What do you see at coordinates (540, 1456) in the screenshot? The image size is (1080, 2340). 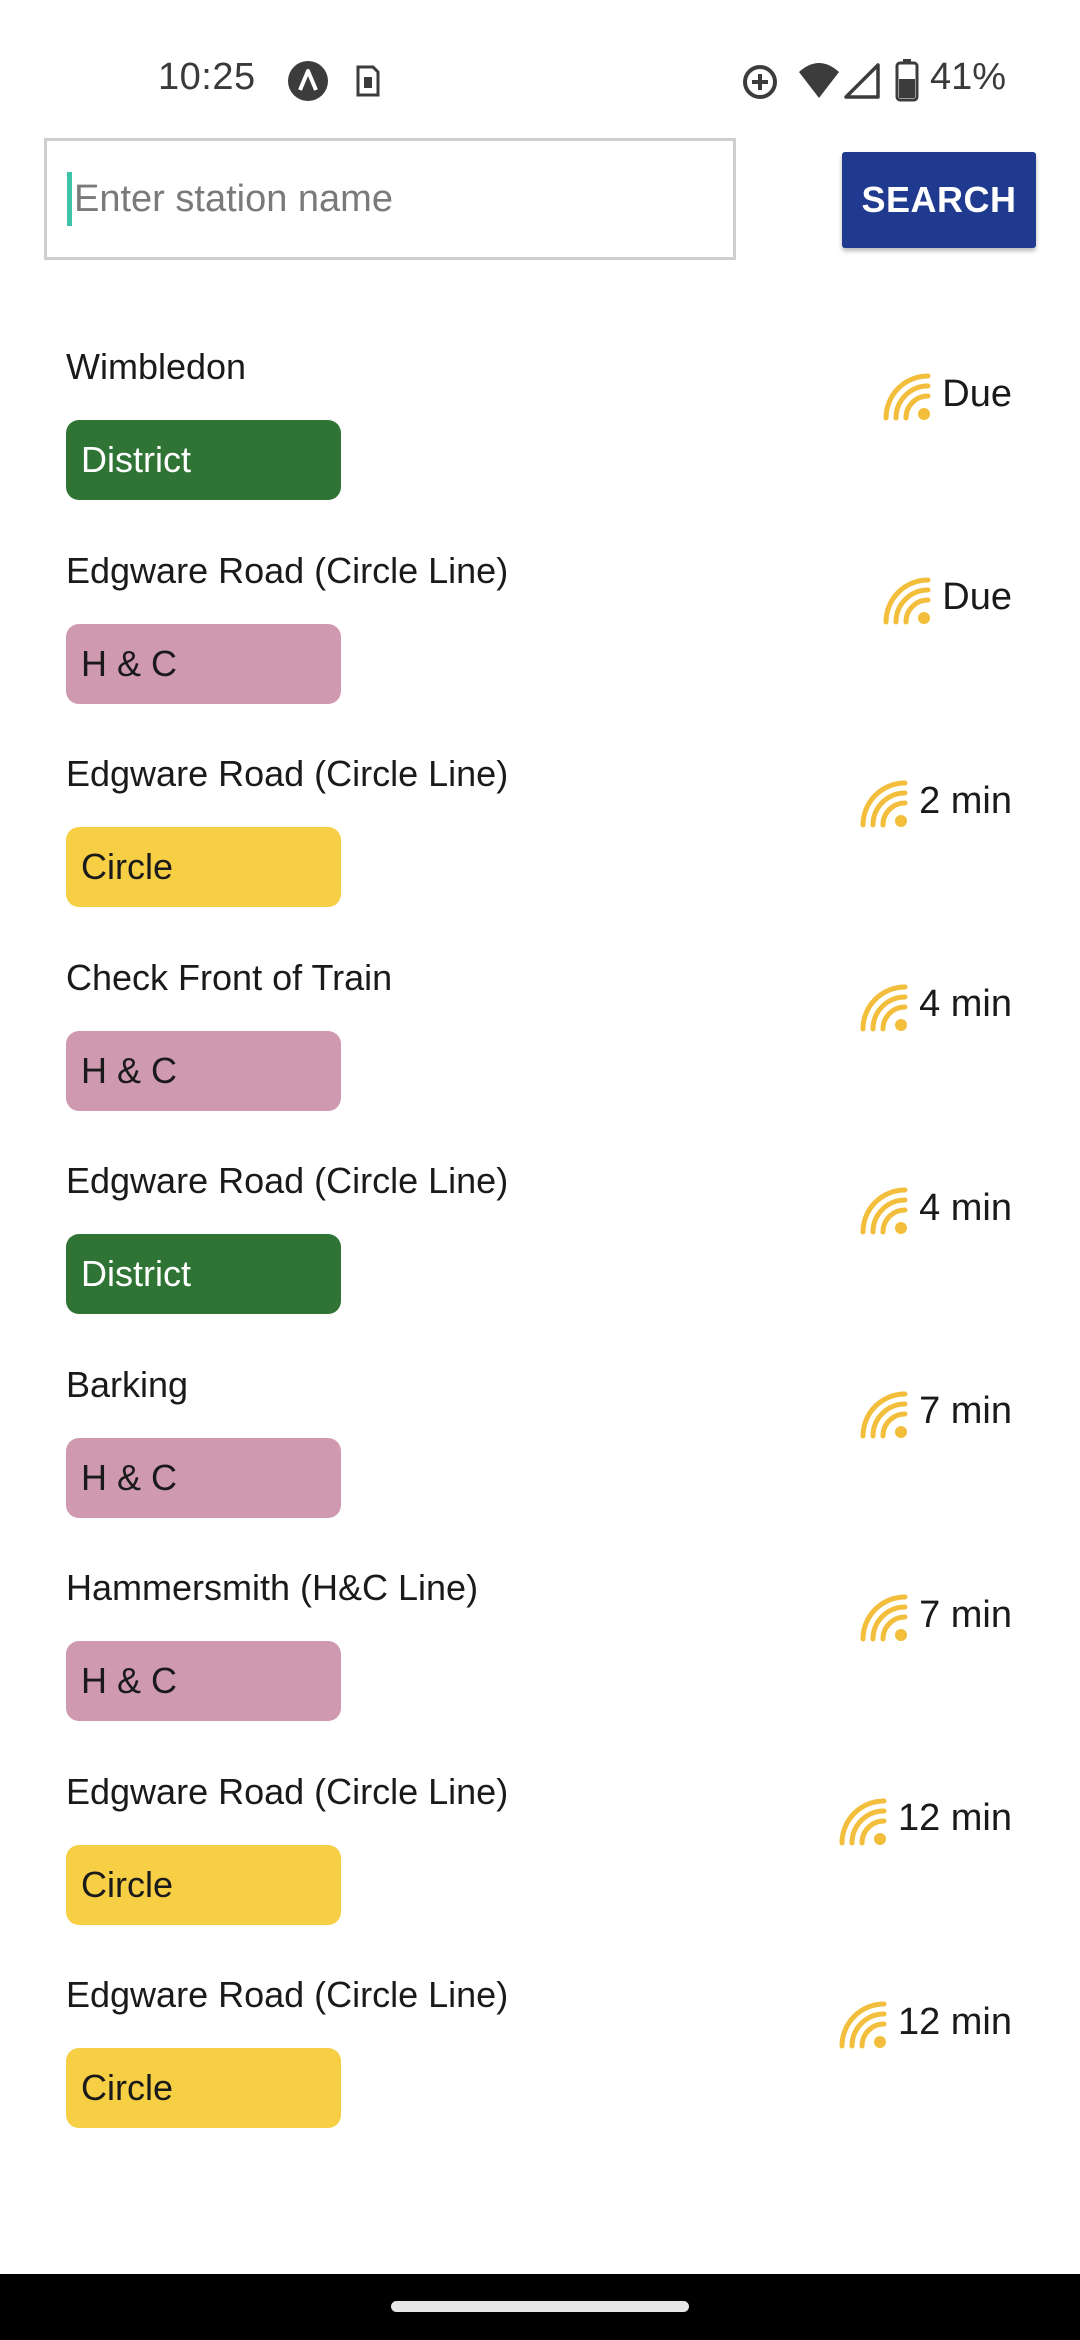 I see `arrival-row: Barking H & C 7 min` at bounding box center [540, 1456].